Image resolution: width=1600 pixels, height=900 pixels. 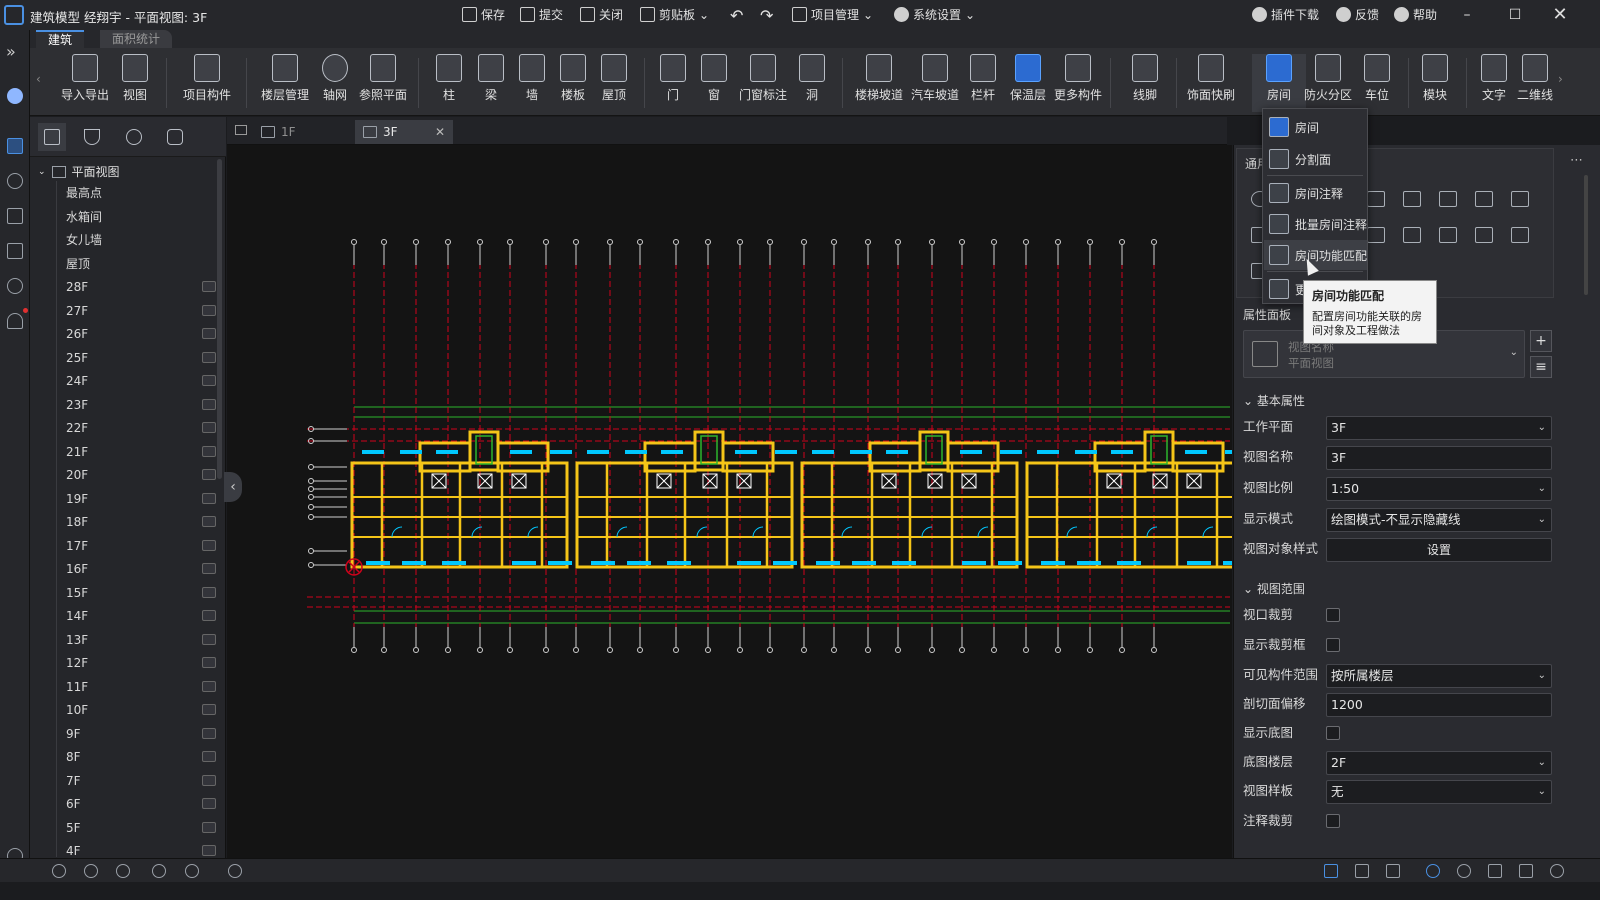 I want to click on door-window-tag-button: 门窗标注, so click(x=763, y=78).